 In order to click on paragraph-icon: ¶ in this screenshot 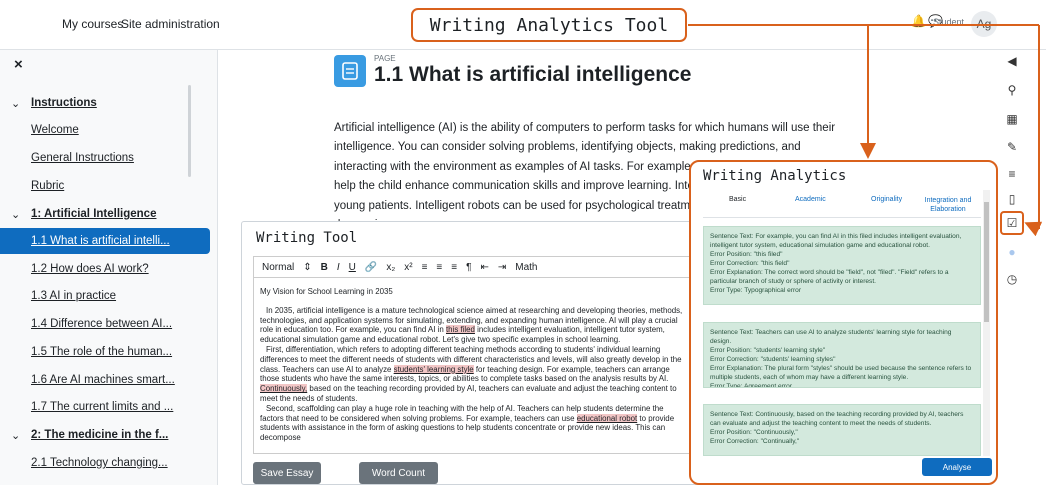, I will do `click(468, 267)`.